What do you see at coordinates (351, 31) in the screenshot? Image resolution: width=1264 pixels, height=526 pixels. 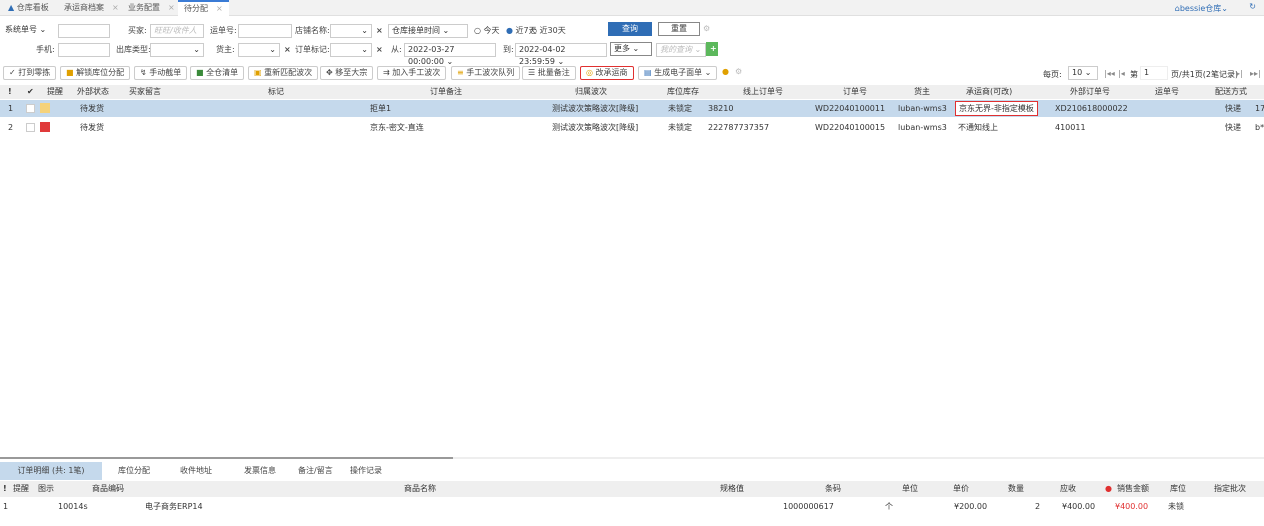 I see `shop-select: ⌄` at bounding box center [351, 31].